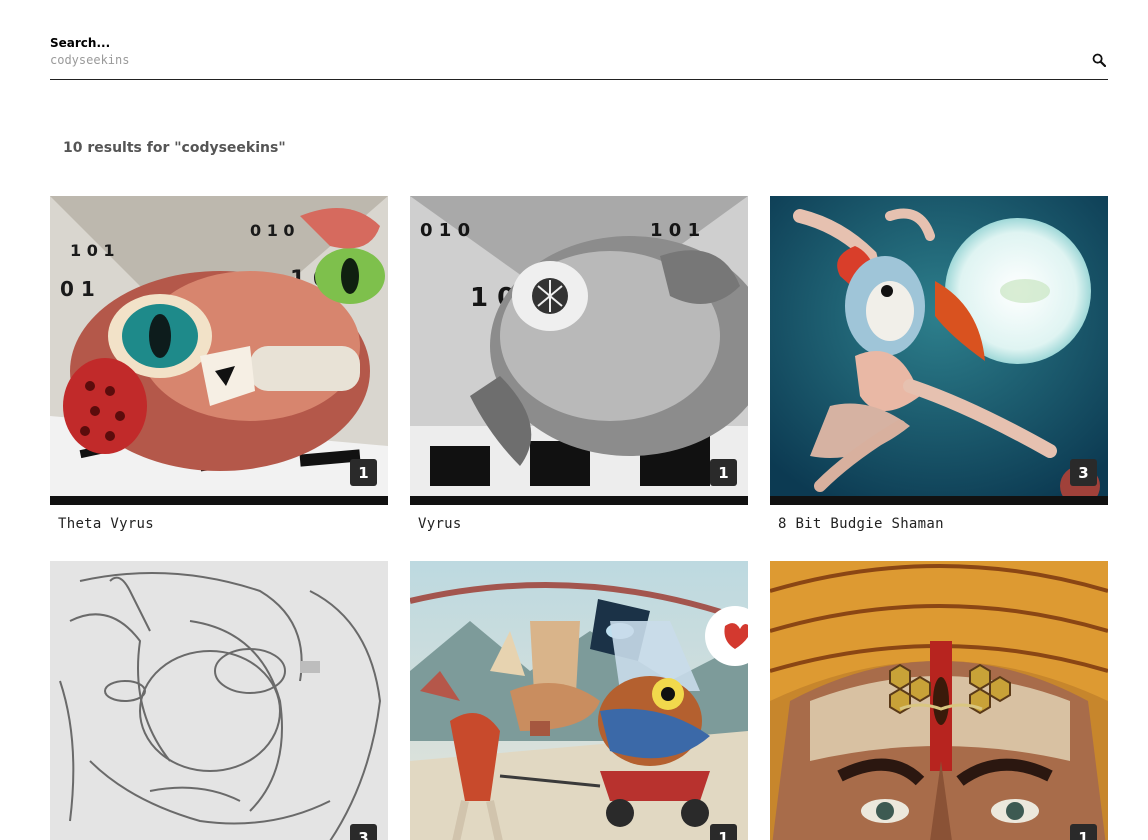  Describe the element at coordinates (219, 524) in the screenshot. I see `artwork-title: Theta Vyrus` at that location.